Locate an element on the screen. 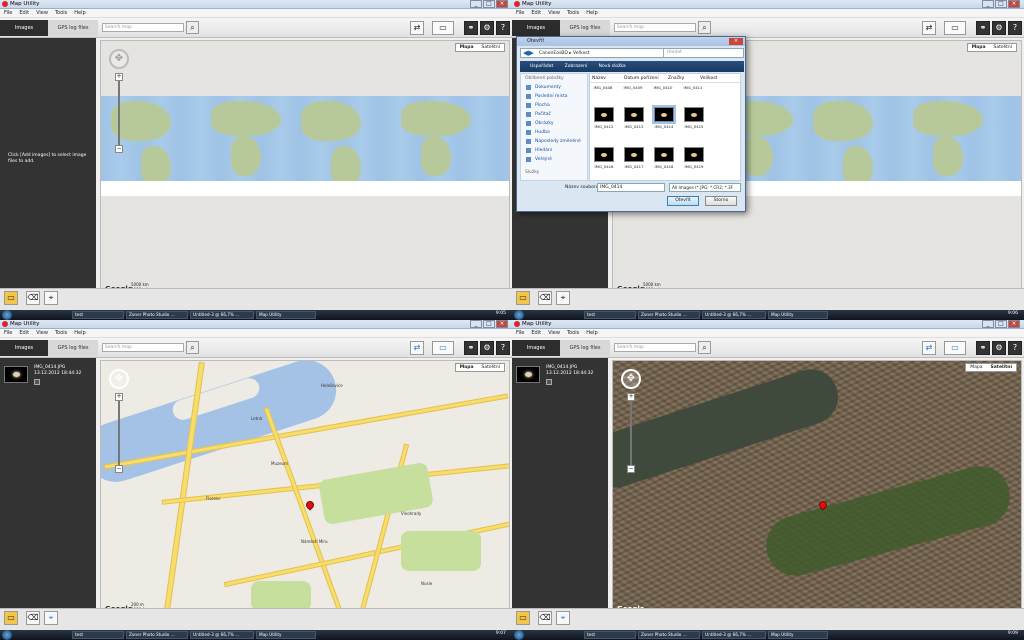  dialog-close-button: × is located at coordinates (736, 41).